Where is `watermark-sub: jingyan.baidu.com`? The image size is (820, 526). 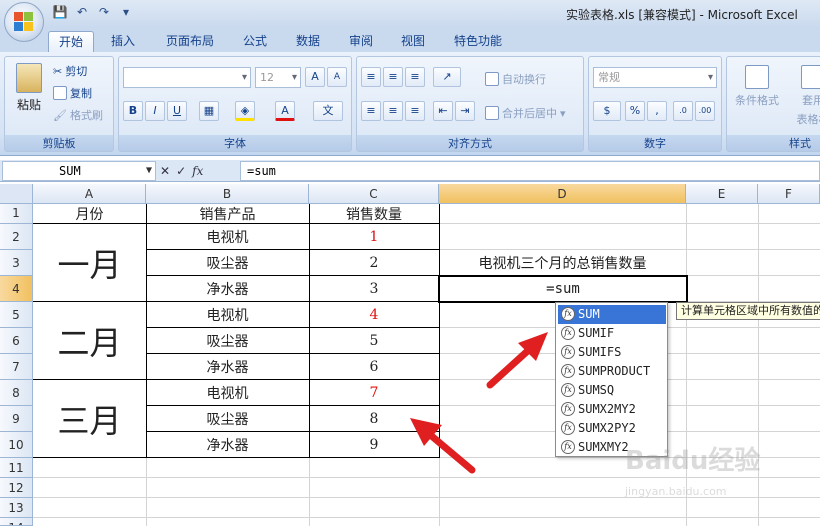 watermark-sub: jingyan.baidu.com is located at coordinates (676, 491).